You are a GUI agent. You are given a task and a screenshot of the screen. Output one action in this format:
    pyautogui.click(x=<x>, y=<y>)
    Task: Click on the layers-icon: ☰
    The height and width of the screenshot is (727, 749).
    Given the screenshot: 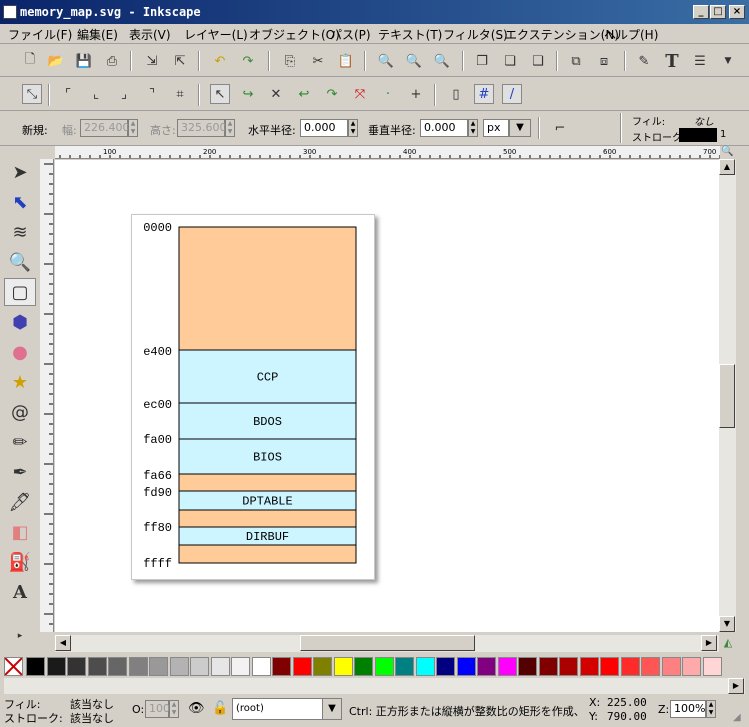 What is the action you would take?
    pyautogui.click(x=700, y=61)
    